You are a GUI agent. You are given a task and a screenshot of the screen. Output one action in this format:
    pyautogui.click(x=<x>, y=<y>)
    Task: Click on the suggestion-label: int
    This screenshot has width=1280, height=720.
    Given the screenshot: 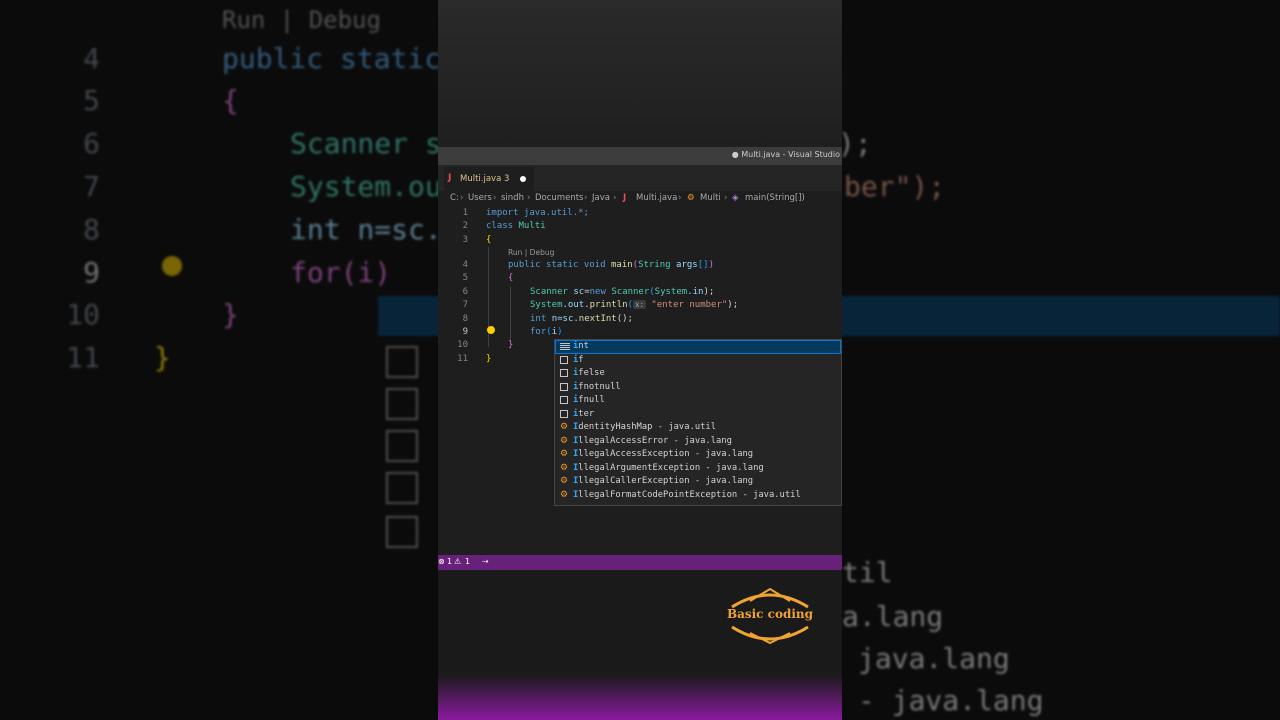 What is the action you would take?
    pyautogui.click(x=581, y=346)
    